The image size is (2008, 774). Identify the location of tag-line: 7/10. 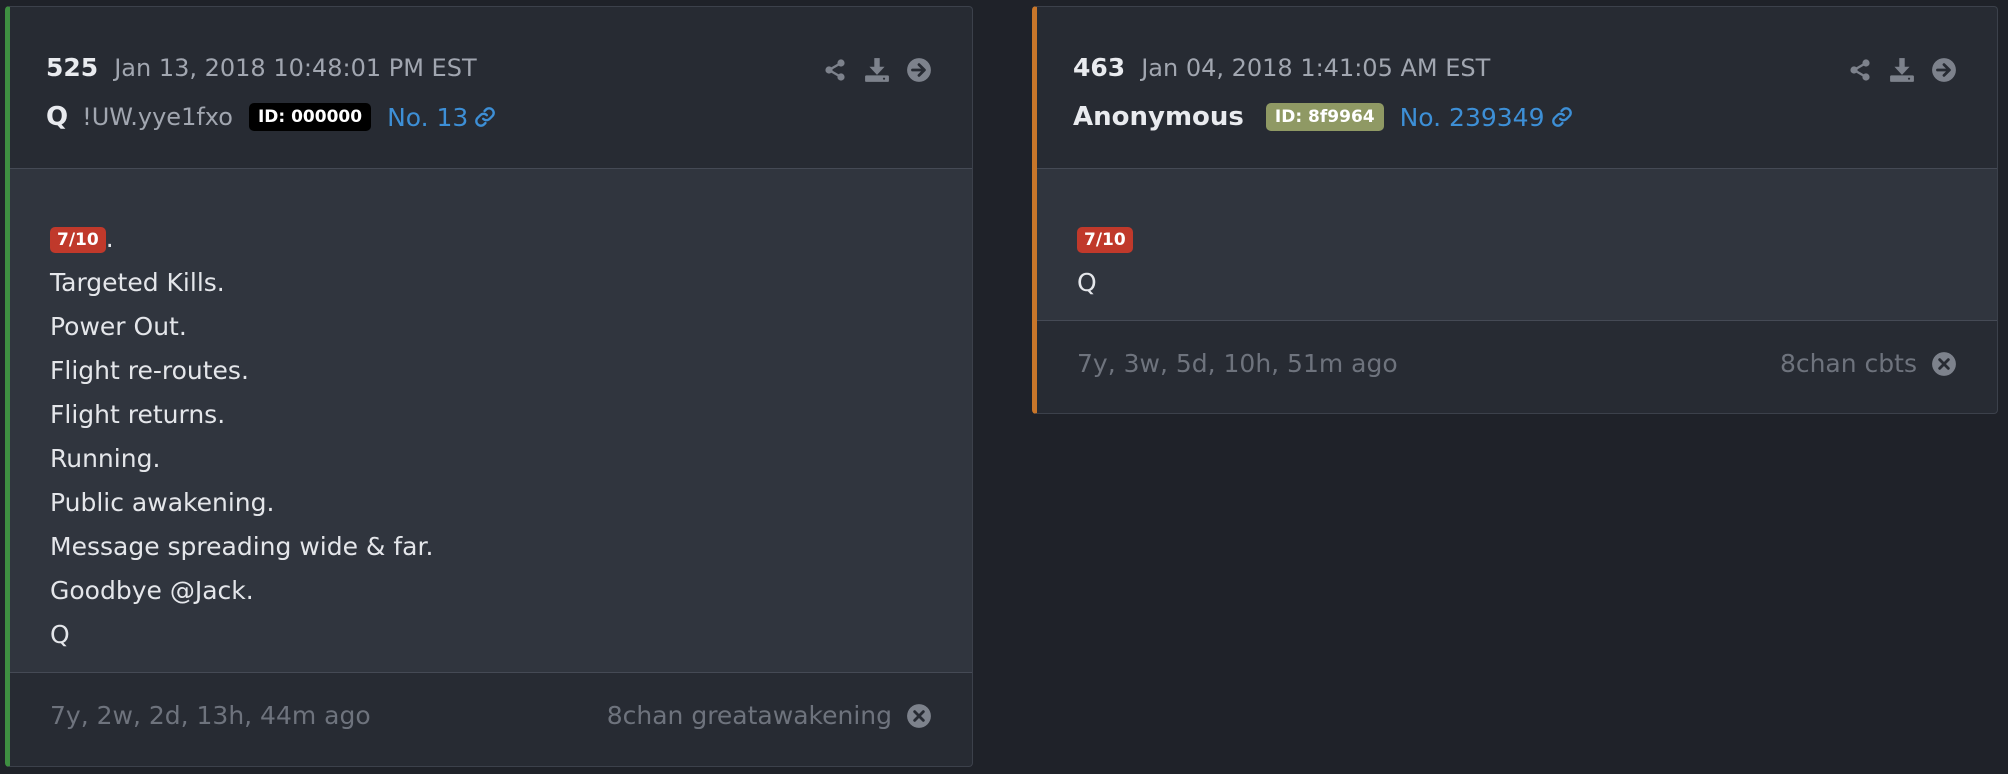
(1537, 239).